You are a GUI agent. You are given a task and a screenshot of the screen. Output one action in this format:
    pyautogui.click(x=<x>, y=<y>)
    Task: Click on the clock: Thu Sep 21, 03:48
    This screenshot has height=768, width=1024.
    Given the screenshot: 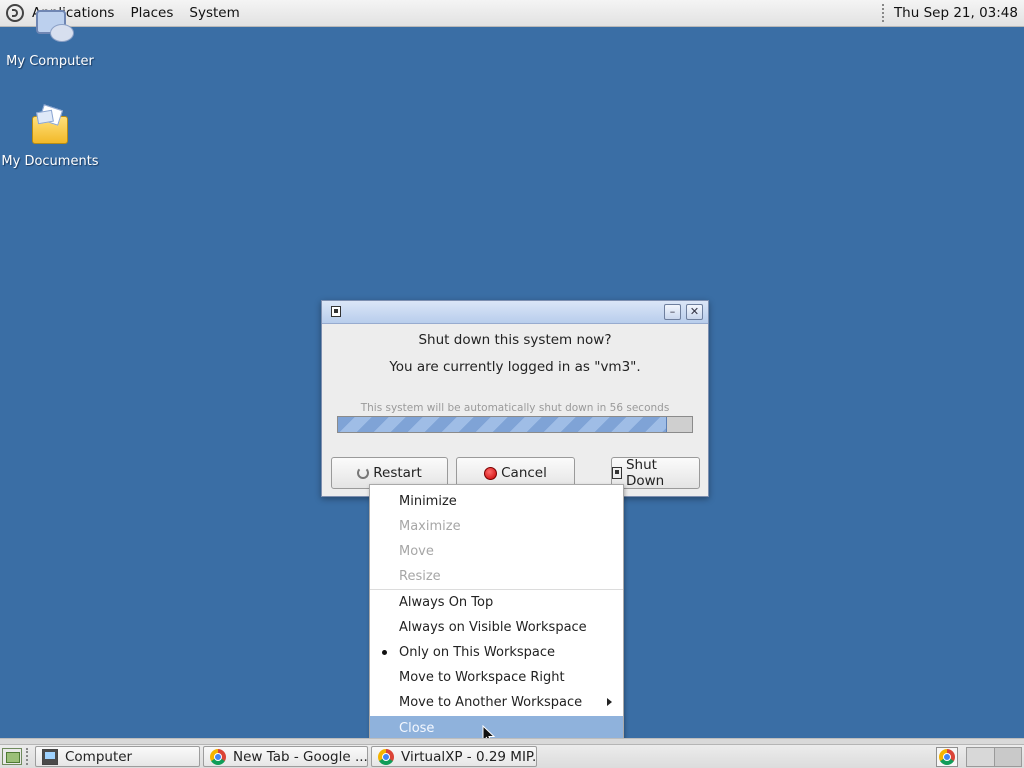 What is the action you would take?
    pyautogui.click(x=959, y=13)
    